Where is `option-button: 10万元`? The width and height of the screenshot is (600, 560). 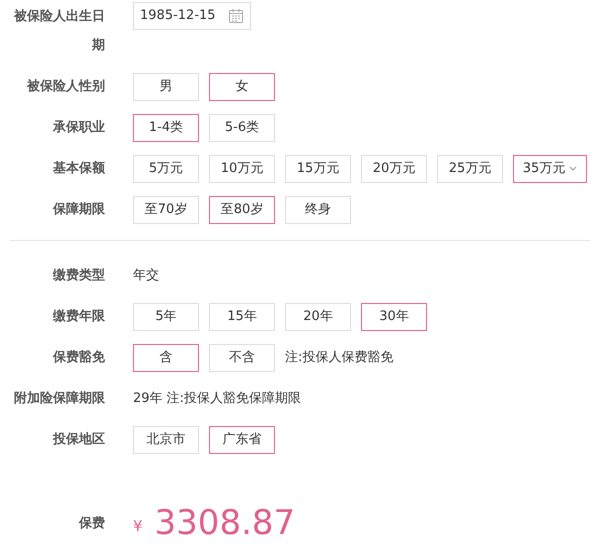 option-button: 10万元 is located at coordinates (242, 168).